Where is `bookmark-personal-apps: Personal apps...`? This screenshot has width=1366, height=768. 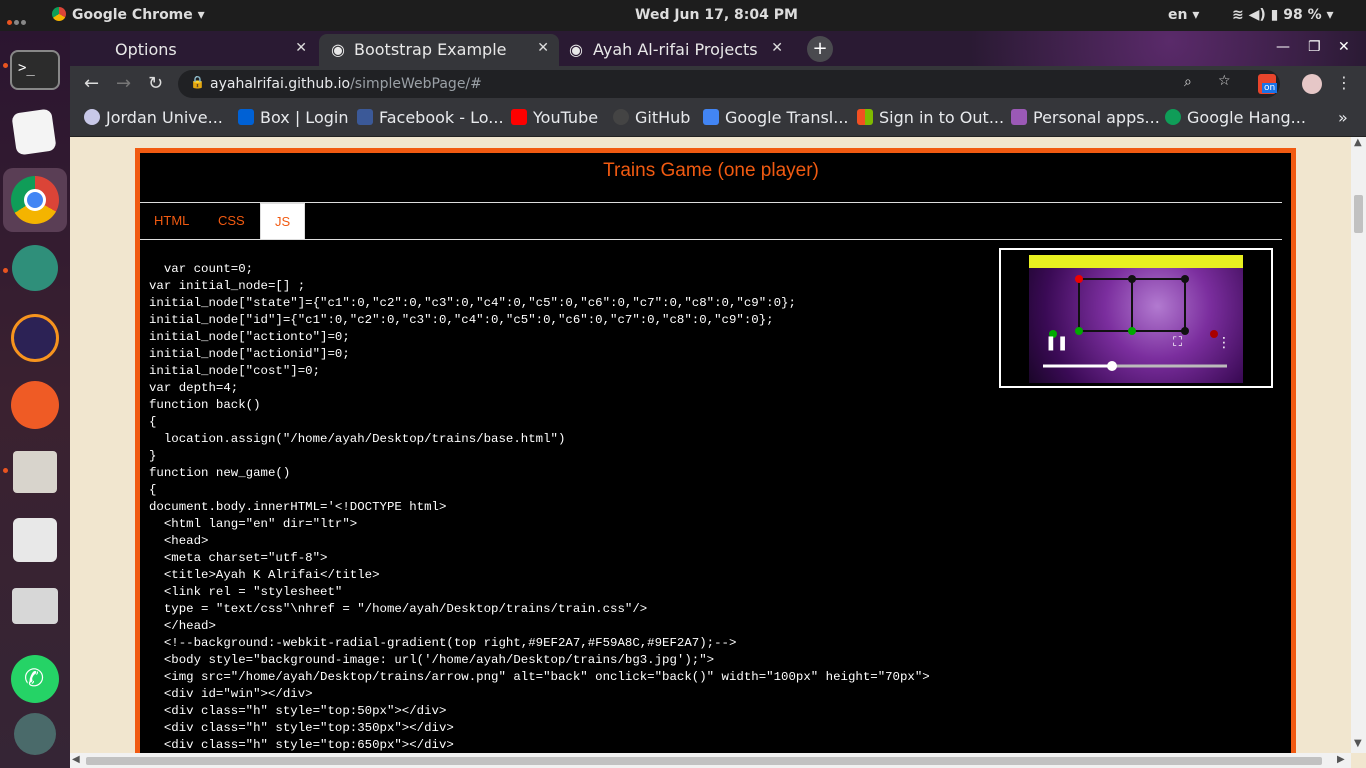 bookmark-personal-apps: Personal apps... is located at coordinates (1085, 117).